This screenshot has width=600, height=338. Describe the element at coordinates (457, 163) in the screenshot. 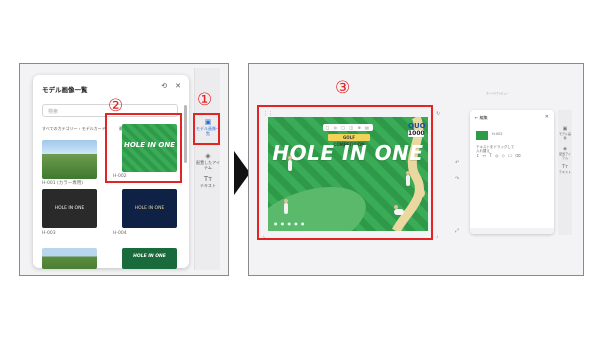

I see `undo-icon: ↶` at that location.